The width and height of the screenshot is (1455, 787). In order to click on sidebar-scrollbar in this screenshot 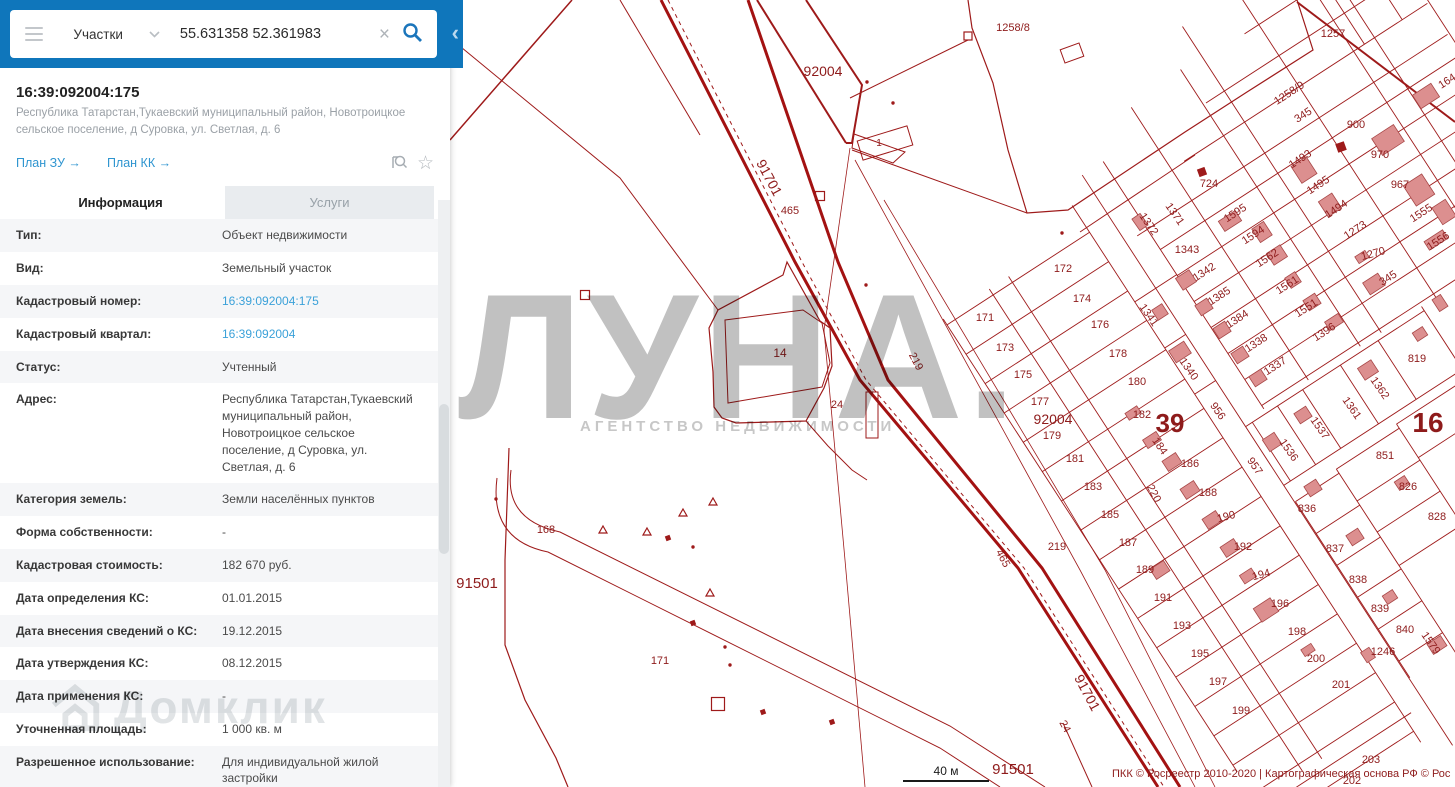, I will do `click(444, 493)`.